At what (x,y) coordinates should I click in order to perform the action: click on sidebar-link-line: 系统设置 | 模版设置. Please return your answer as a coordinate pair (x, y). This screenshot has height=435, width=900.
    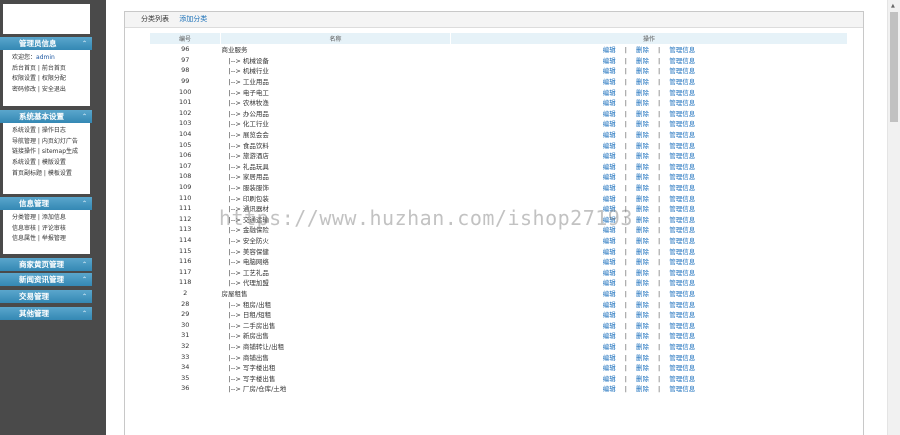
    Looking at the image, I should click on (51, 163).